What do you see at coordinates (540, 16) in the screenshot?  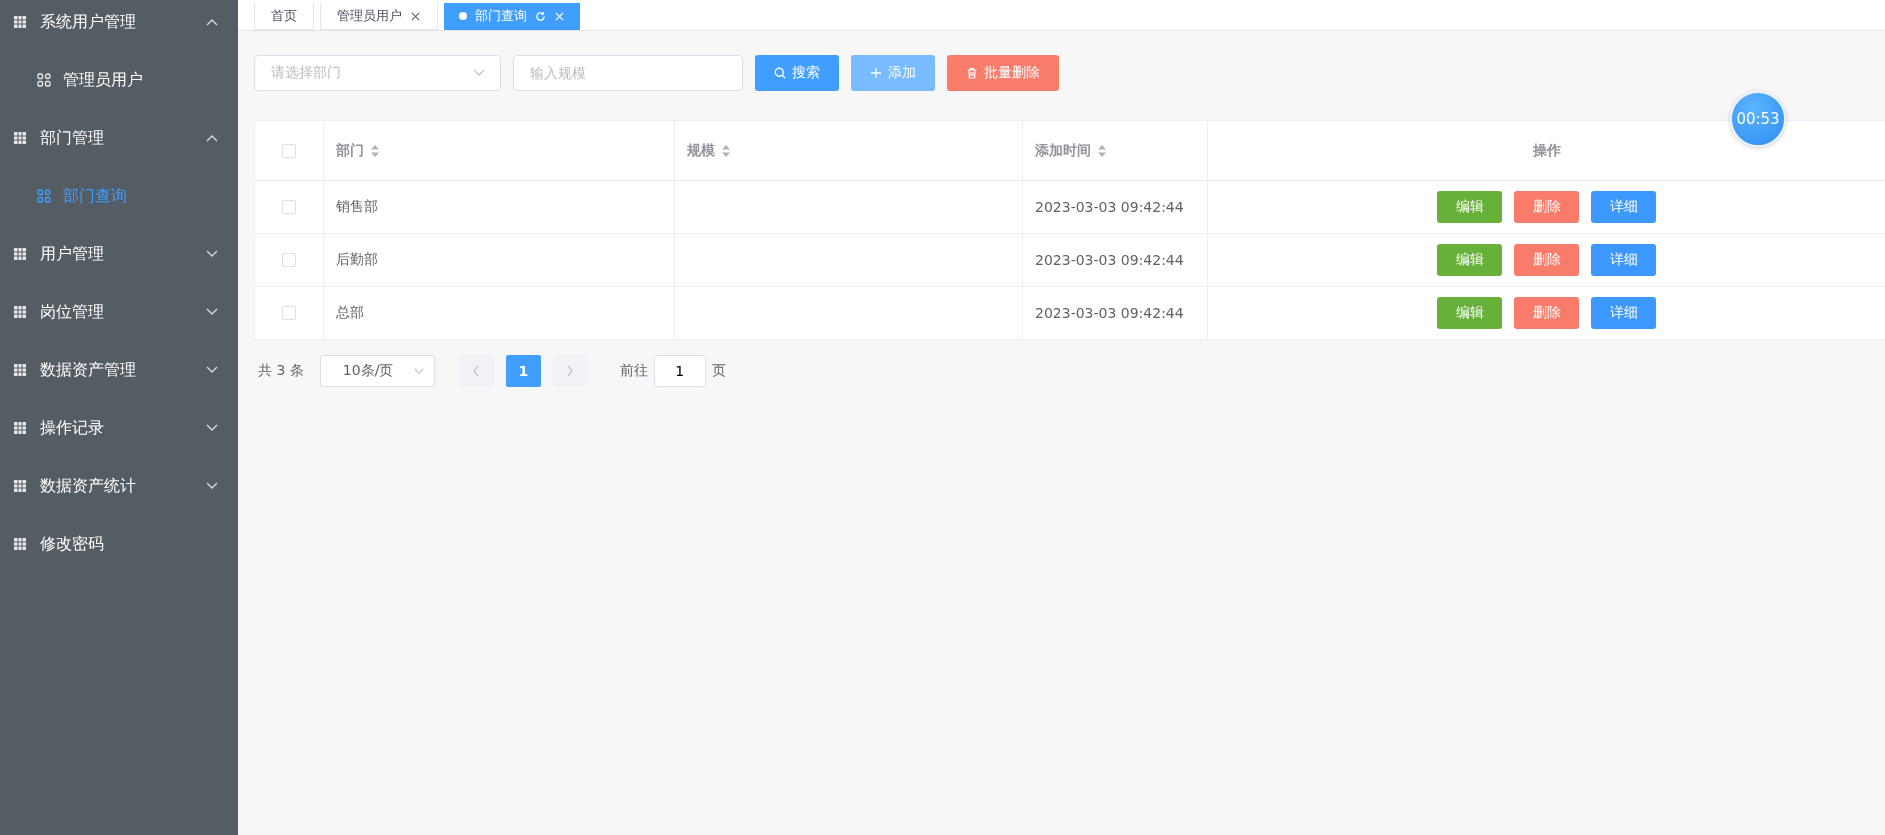 I see `refresh-icon` at bounding box center [540, 16].